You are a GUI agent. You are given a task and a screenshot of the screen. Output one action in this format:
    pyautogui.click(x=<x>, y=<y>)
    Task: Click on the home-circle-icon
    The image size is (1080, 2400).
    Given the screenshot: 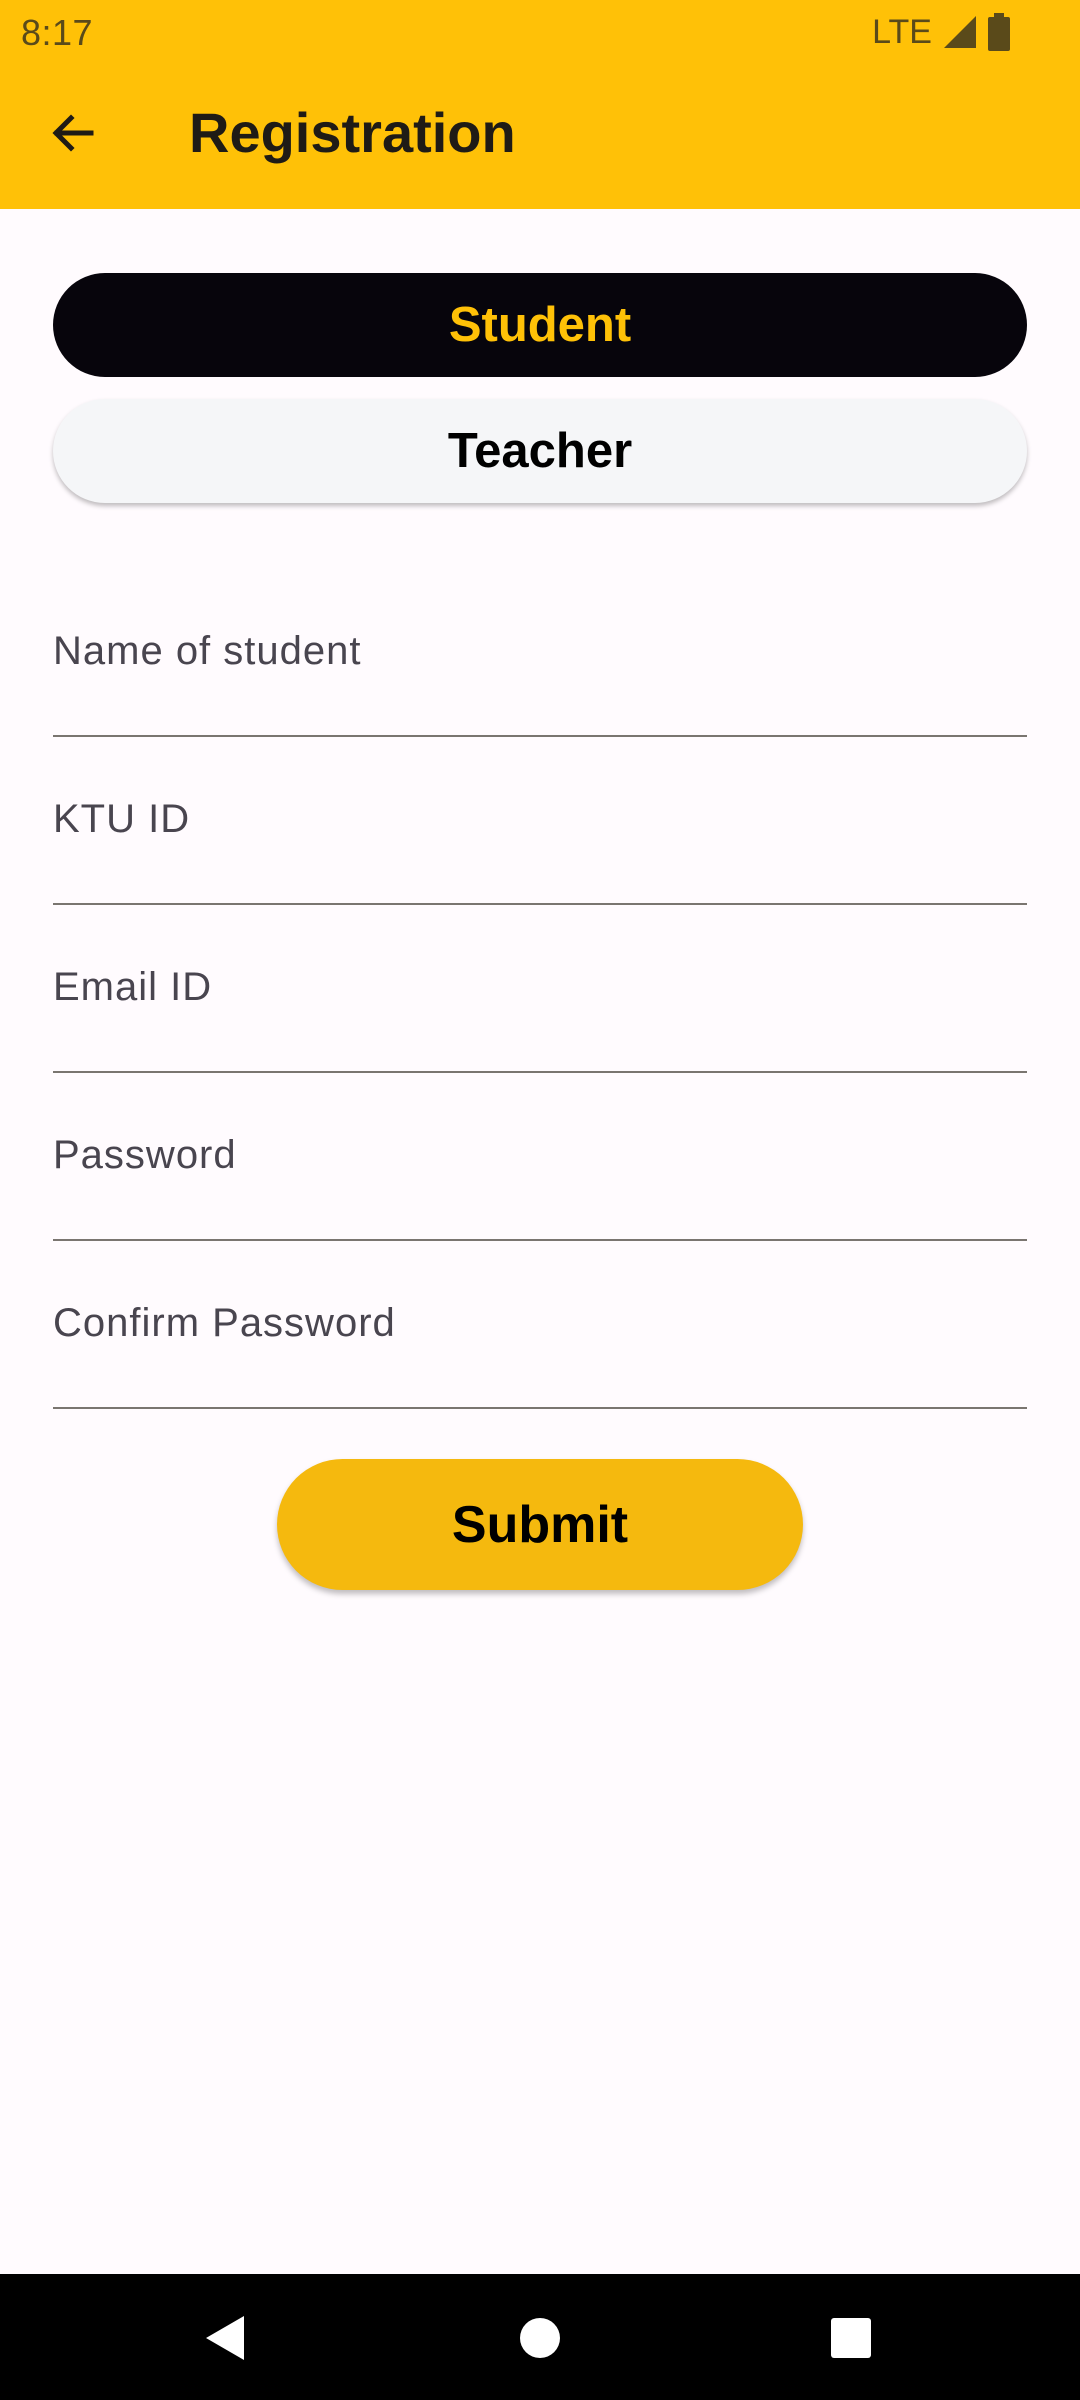 What is the action you would take?
    pyautogui.click(x=540, y=2340)
    